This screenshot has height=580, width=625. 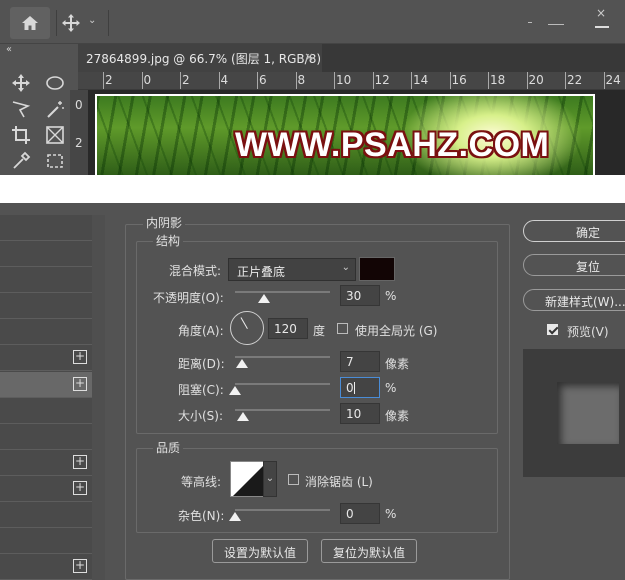 What do you see at coordinates (81, 23) in the screenshot?
I see `move-tool-preset: ⌄` at bounding box center [81, 23].